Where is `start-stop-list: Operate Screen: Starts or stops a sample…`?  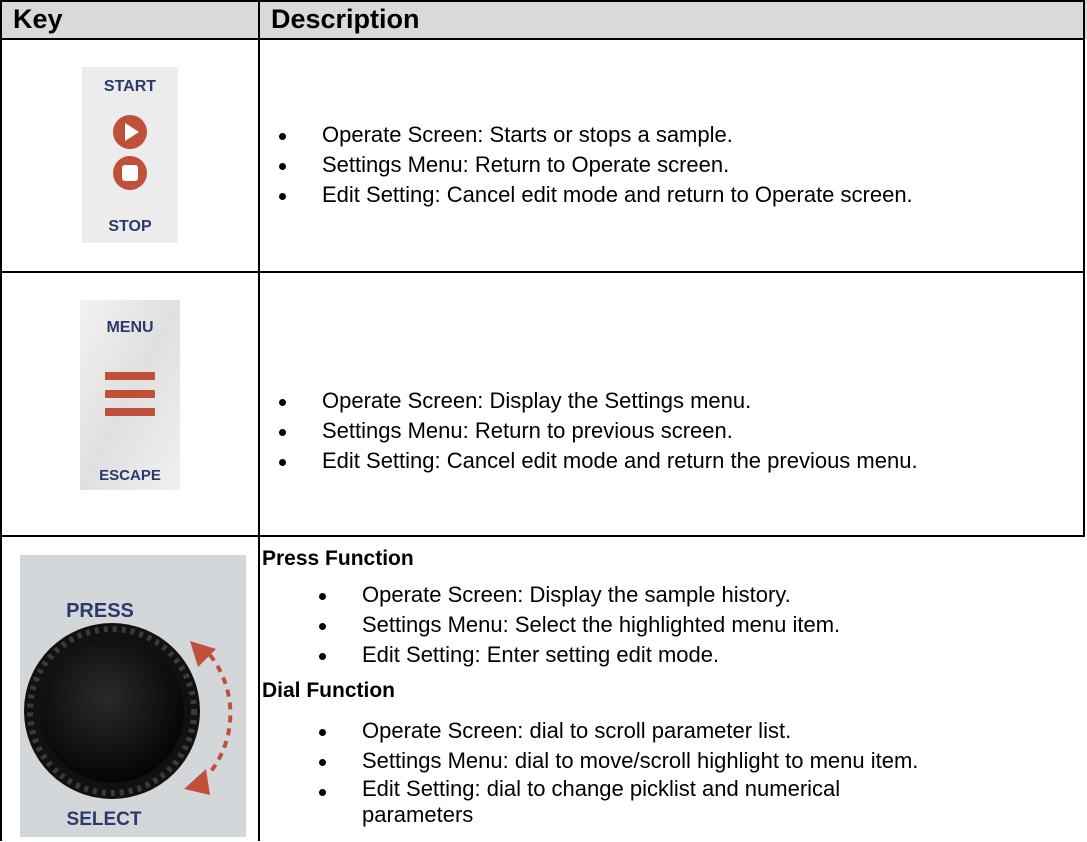 start-stop-list: Operate Screen: Starts or stops a sample… is located at coordinates (669, 165).